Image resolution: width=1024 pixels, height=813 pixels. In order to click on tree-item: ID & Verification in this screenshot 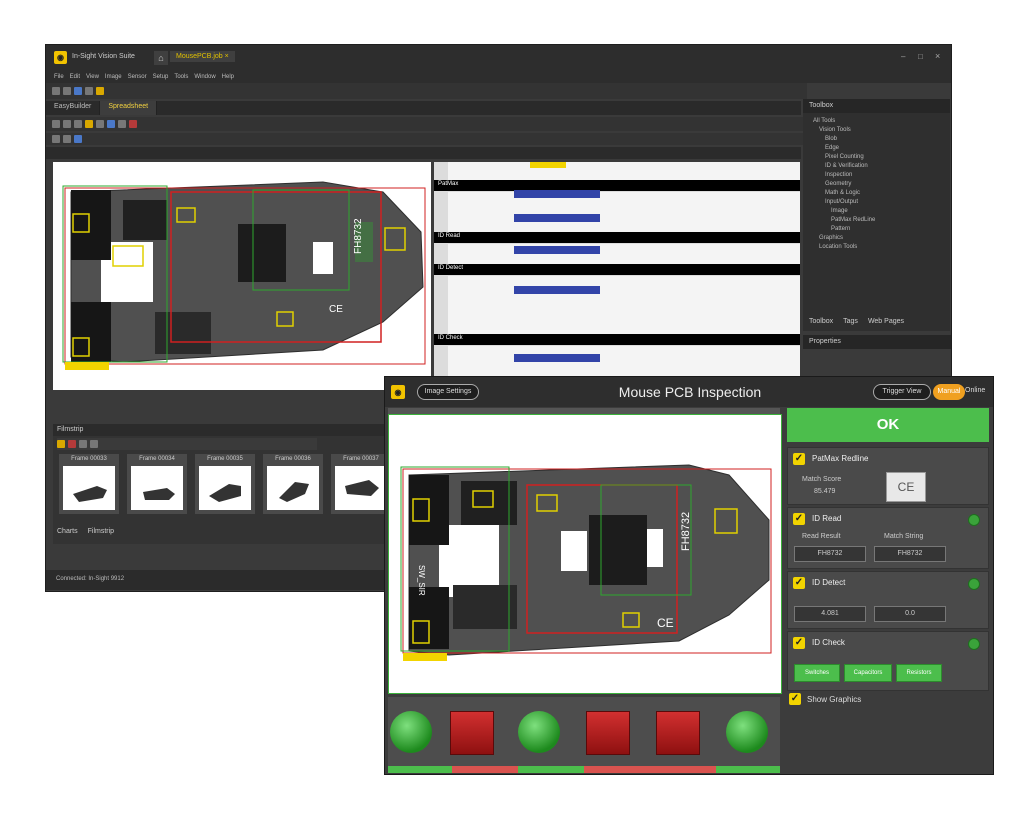, I will do `click(881, 166)`.